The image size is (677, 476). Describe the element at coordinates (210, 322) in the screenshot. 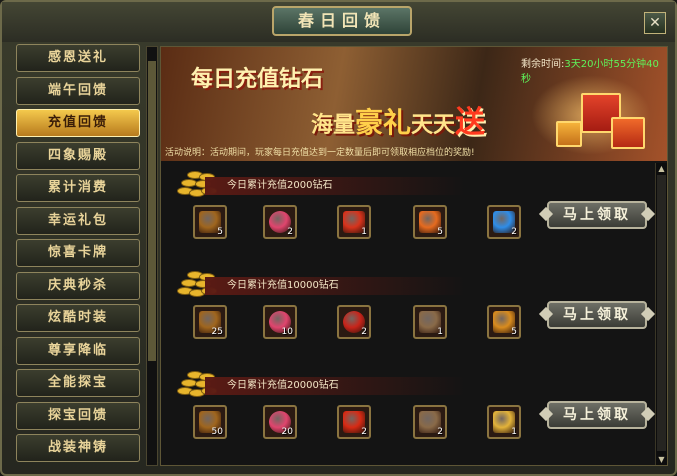

I see `reward-item-slot: 25` at that location.